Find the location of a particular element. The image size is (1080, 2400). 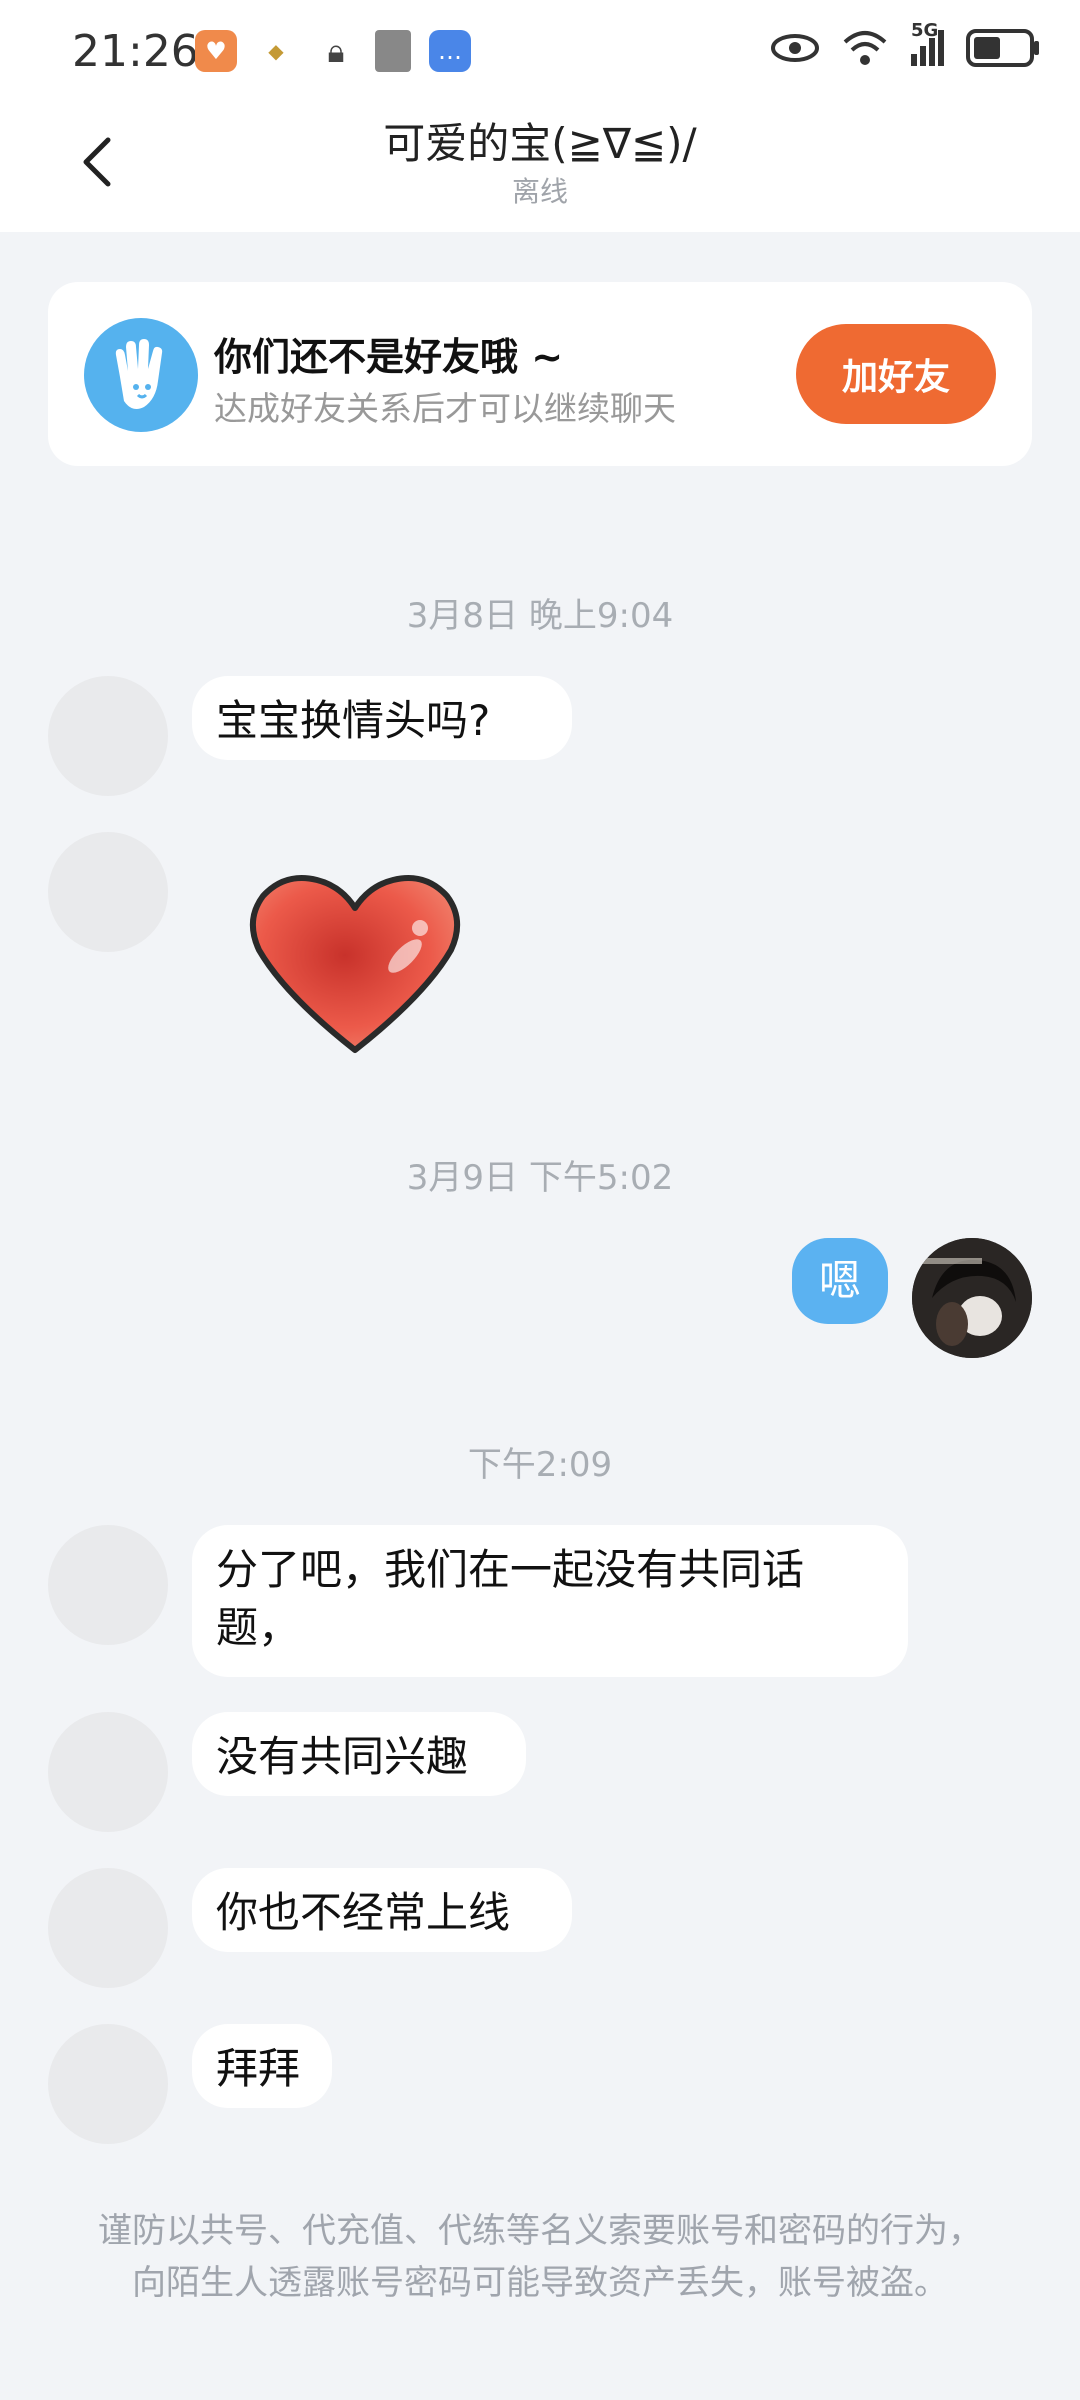

status-right-icons: 5G is located at coordinates (905, 44).